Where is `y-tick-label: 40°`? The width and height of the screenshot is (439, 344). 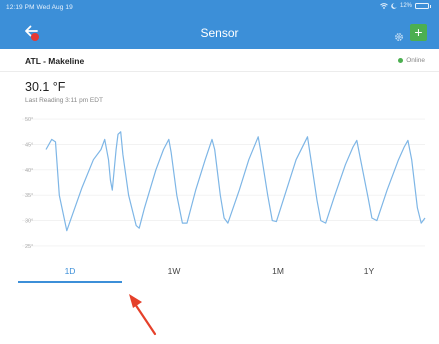 y-tick-label: 40° is located at coordinates (29, 171).